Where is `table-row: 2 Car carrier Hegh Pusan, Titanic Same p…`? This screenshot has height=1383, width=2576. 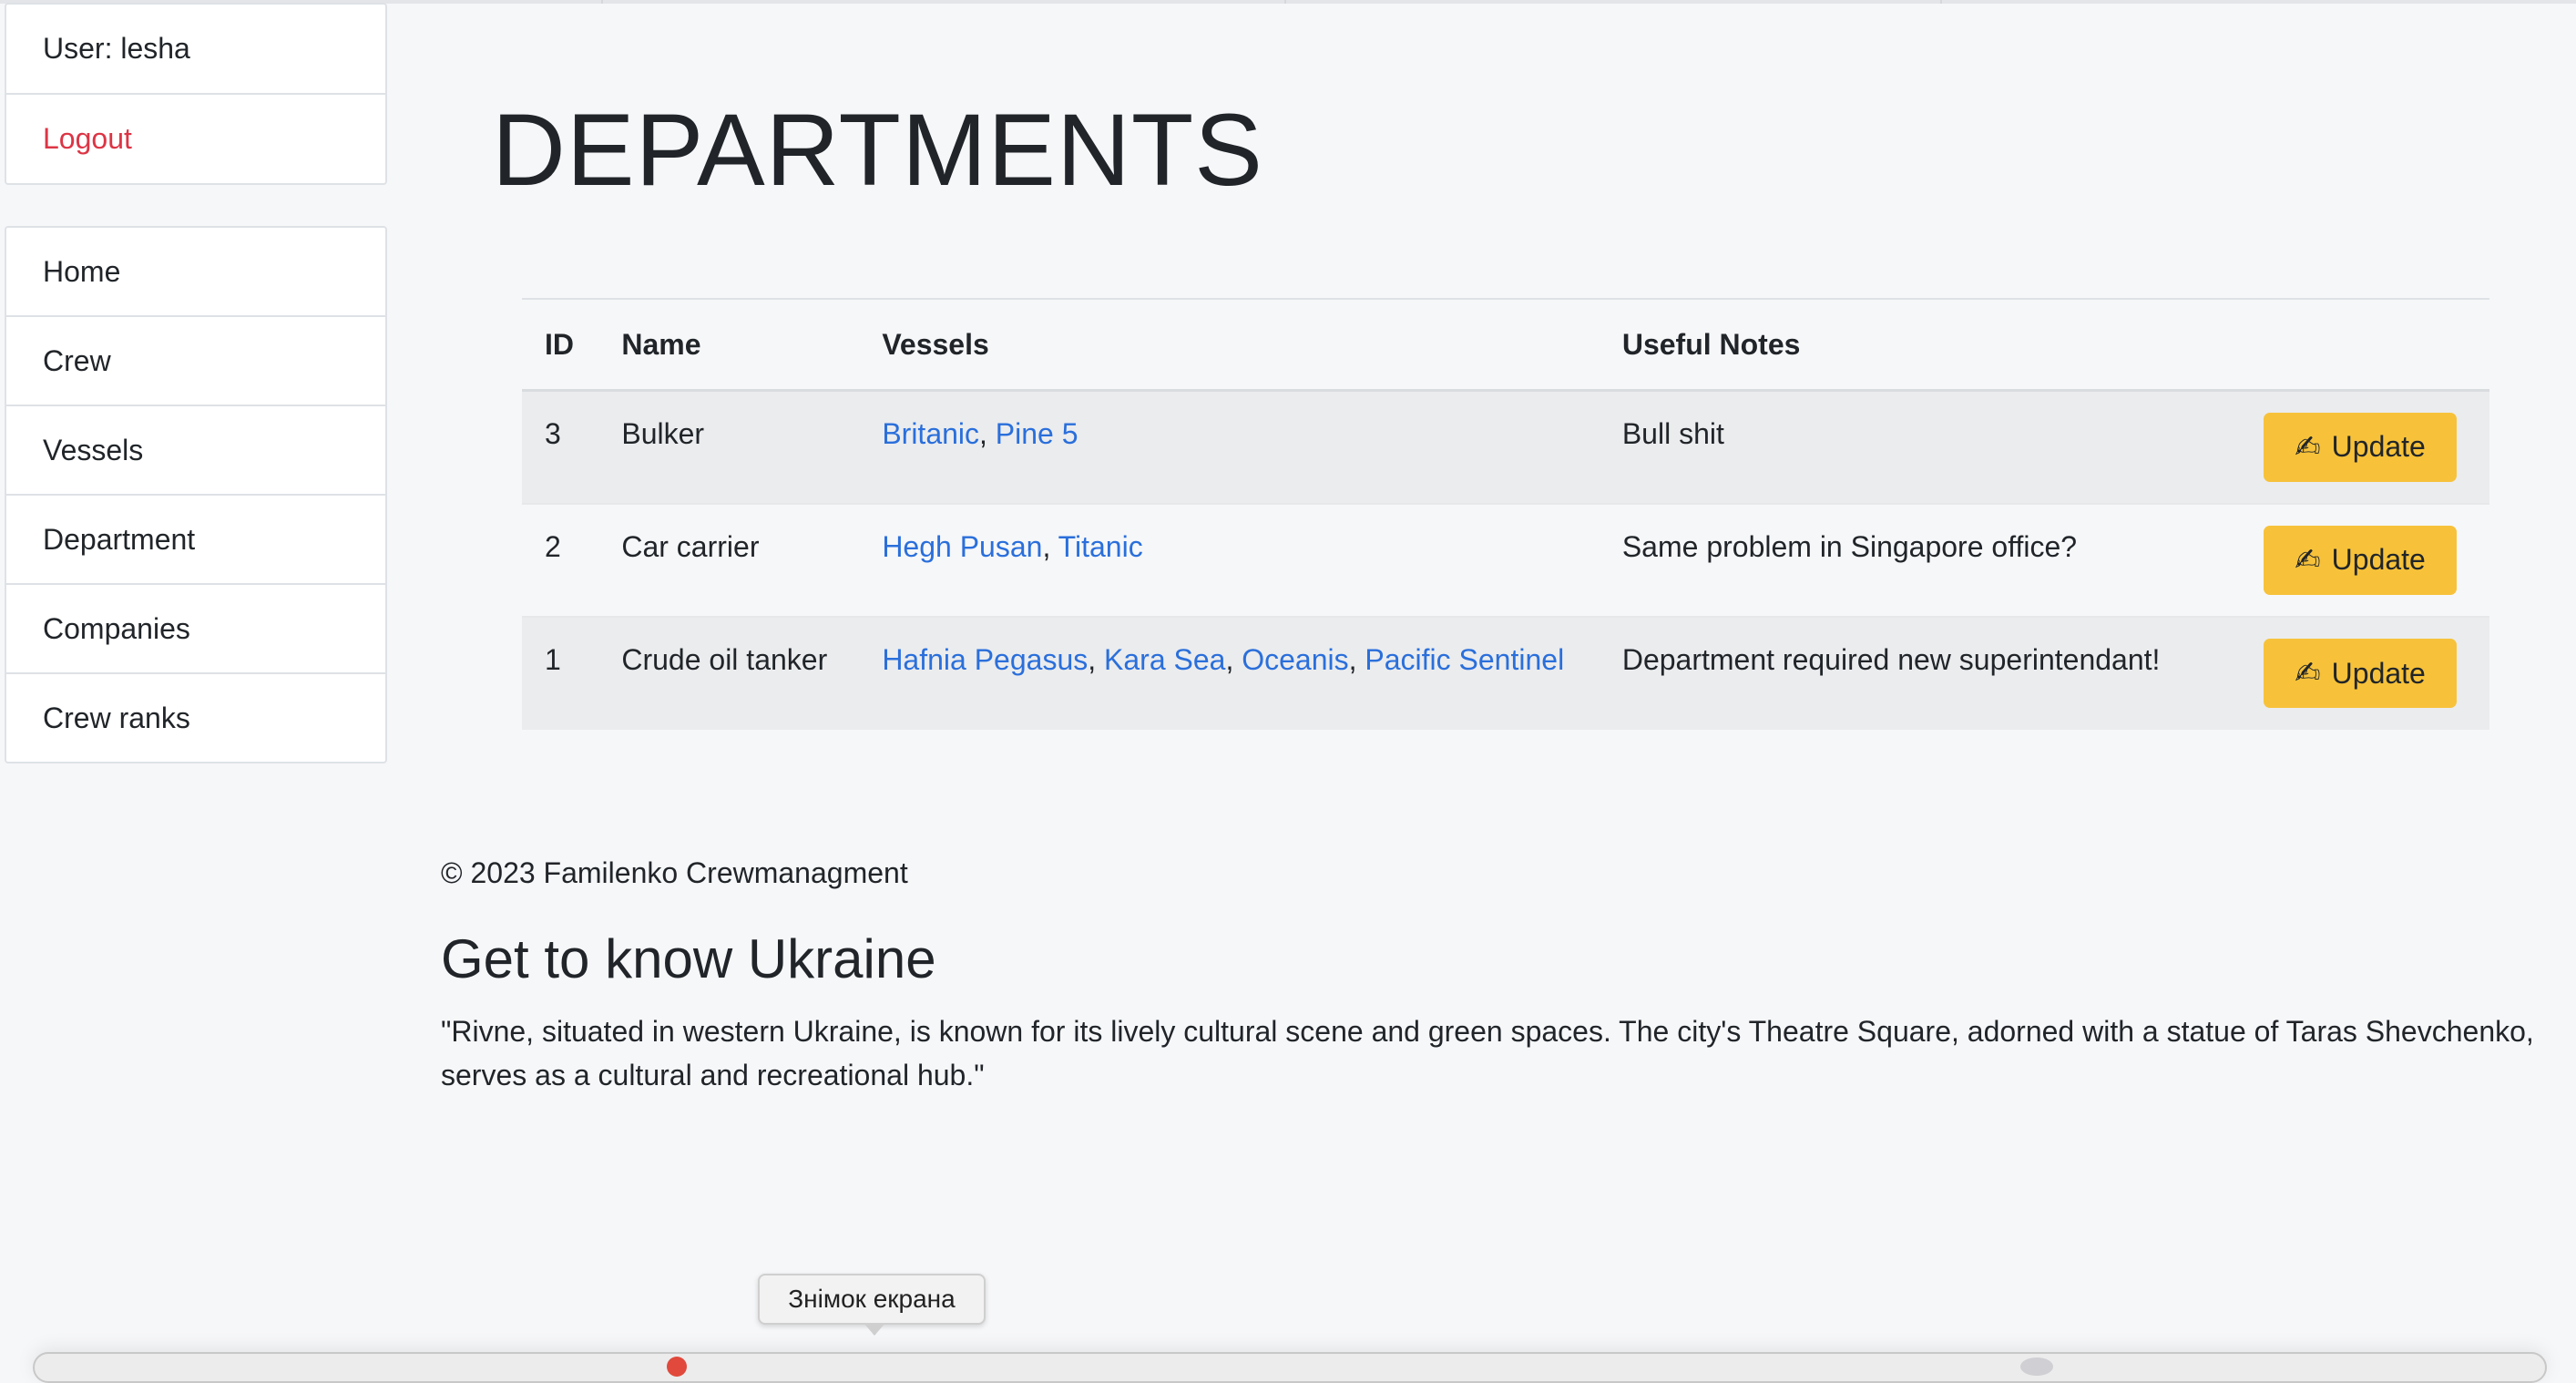
table-row: 2 Car carrier Hegh Pusan, Titanic Same p… is located at coordinates (1505, 560).